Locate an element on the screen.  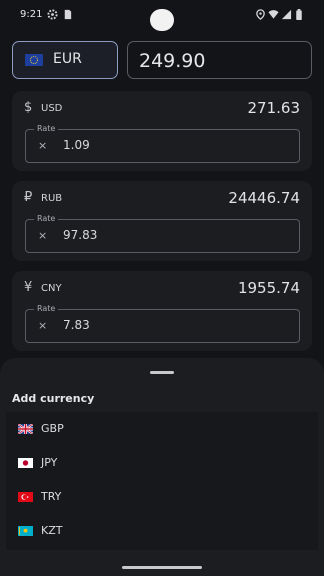
conversion-card-usd: $ USD 271.63 Rate × 1.09 is located at coordinates (162, 131).